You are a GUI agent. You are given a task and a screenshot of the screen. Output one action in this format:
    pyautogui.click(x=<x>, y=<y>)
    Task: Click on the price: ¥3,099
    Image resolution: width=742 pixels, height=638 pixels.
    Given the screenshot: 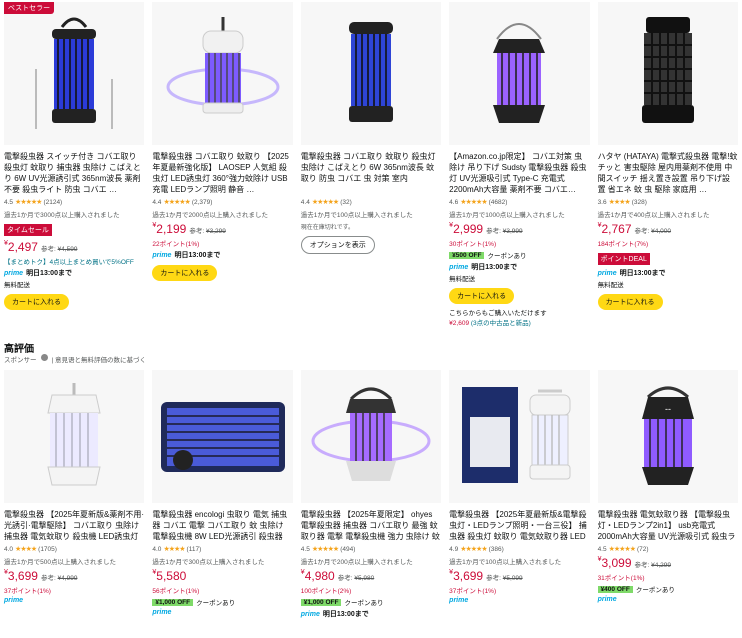 What is the action you would take?
    pyautogui.click(x=615, y=563)
    